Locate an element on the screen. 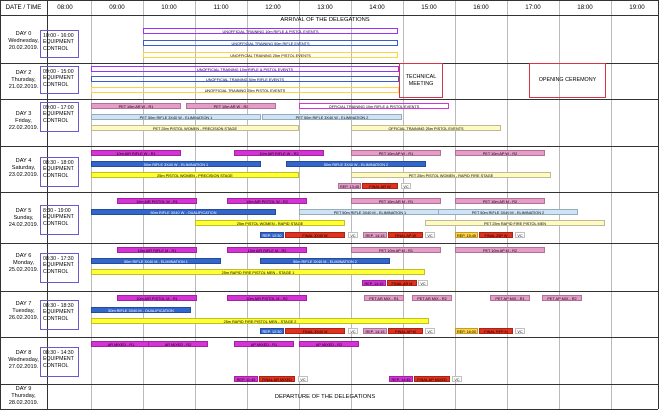  event-block: PET 10m AR W - R1 is located at coordinates (136, 106).